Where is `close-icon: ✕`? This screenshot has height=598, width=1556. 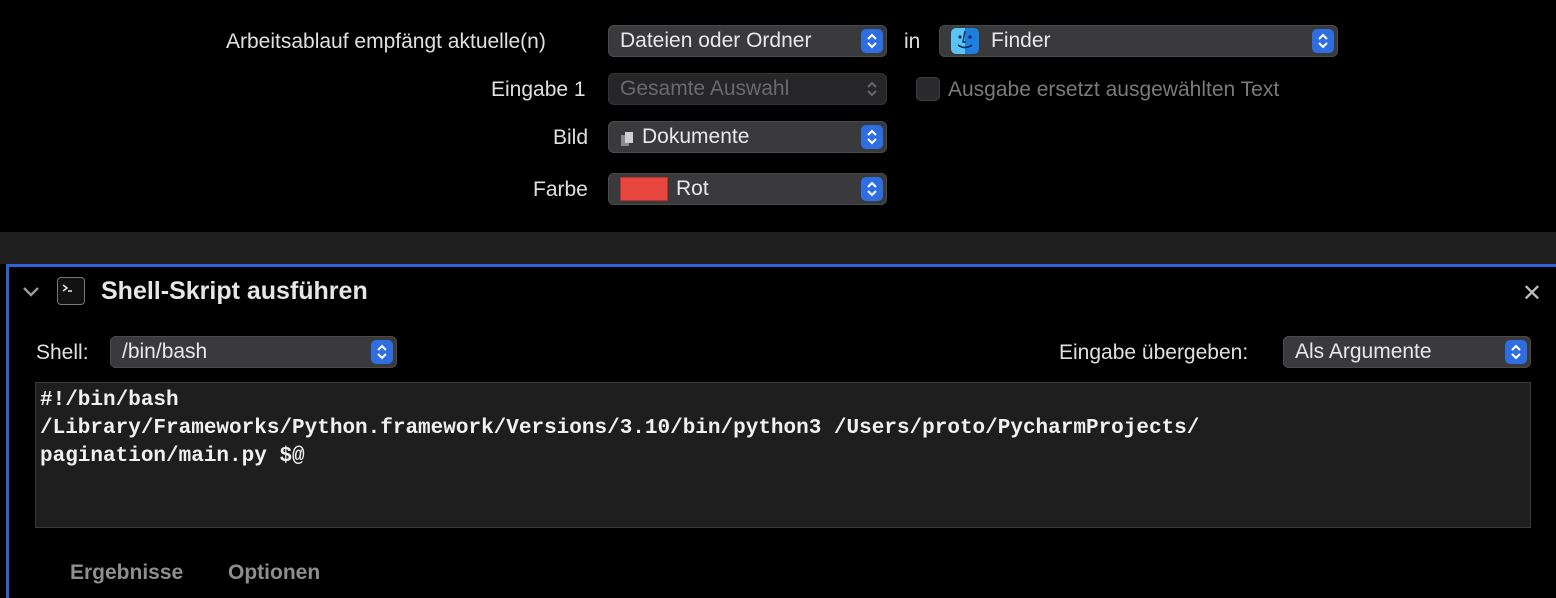
close-icon: ✕ is located at coordinates (1532, 293).